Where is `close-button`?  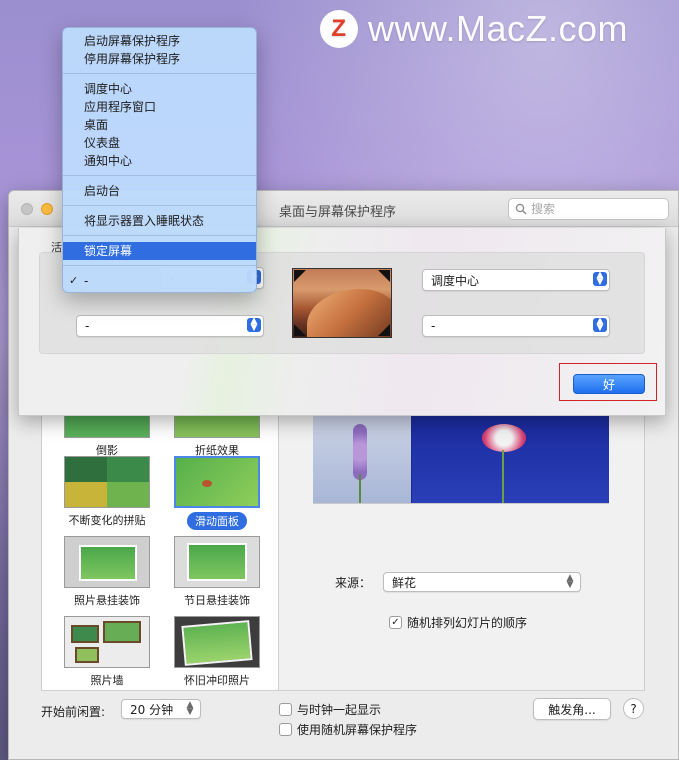 close-button is located at coordinates (27, 209).